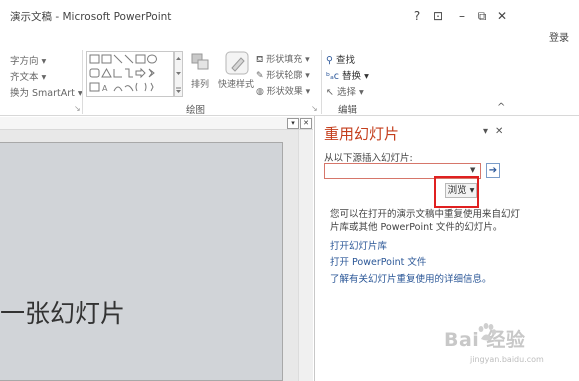 The width and height of the screenshot is (579, 381). What do you see at coordinates (345, 91) in the screenshot?
I see `select-button: ↖ 选择 ▾` at bounding box center [345, 91].